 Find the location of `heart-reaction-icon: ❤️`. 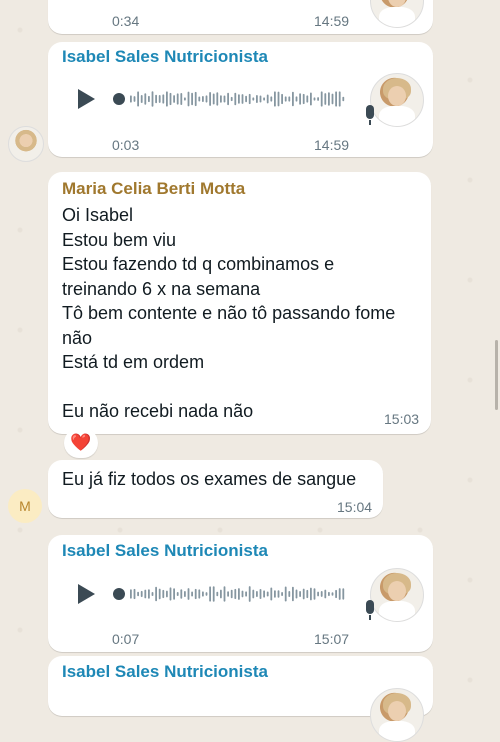

heart-reaction-icon: ❤️ is located at coordinates (81, 443).